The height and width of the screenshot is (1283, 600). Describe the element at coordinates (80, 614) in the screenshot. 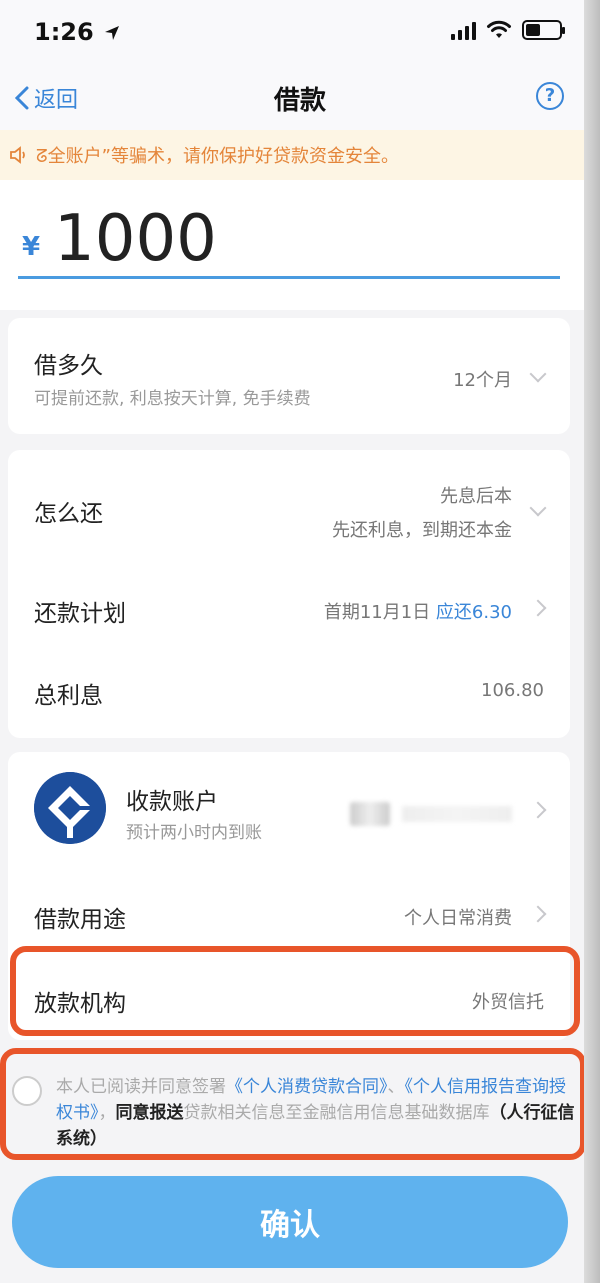

I see `repayment-plan-label: 还款计划` at that location.